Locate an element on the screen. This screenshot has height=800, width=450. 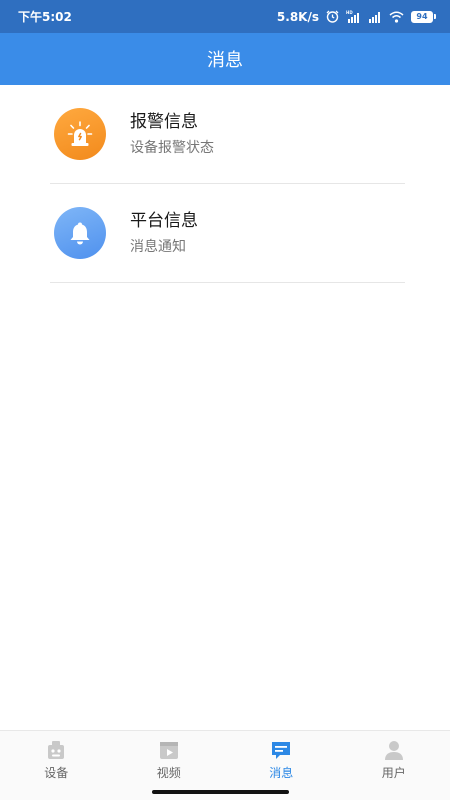
nav-label: 用户 is located at coordinates (393, 773).